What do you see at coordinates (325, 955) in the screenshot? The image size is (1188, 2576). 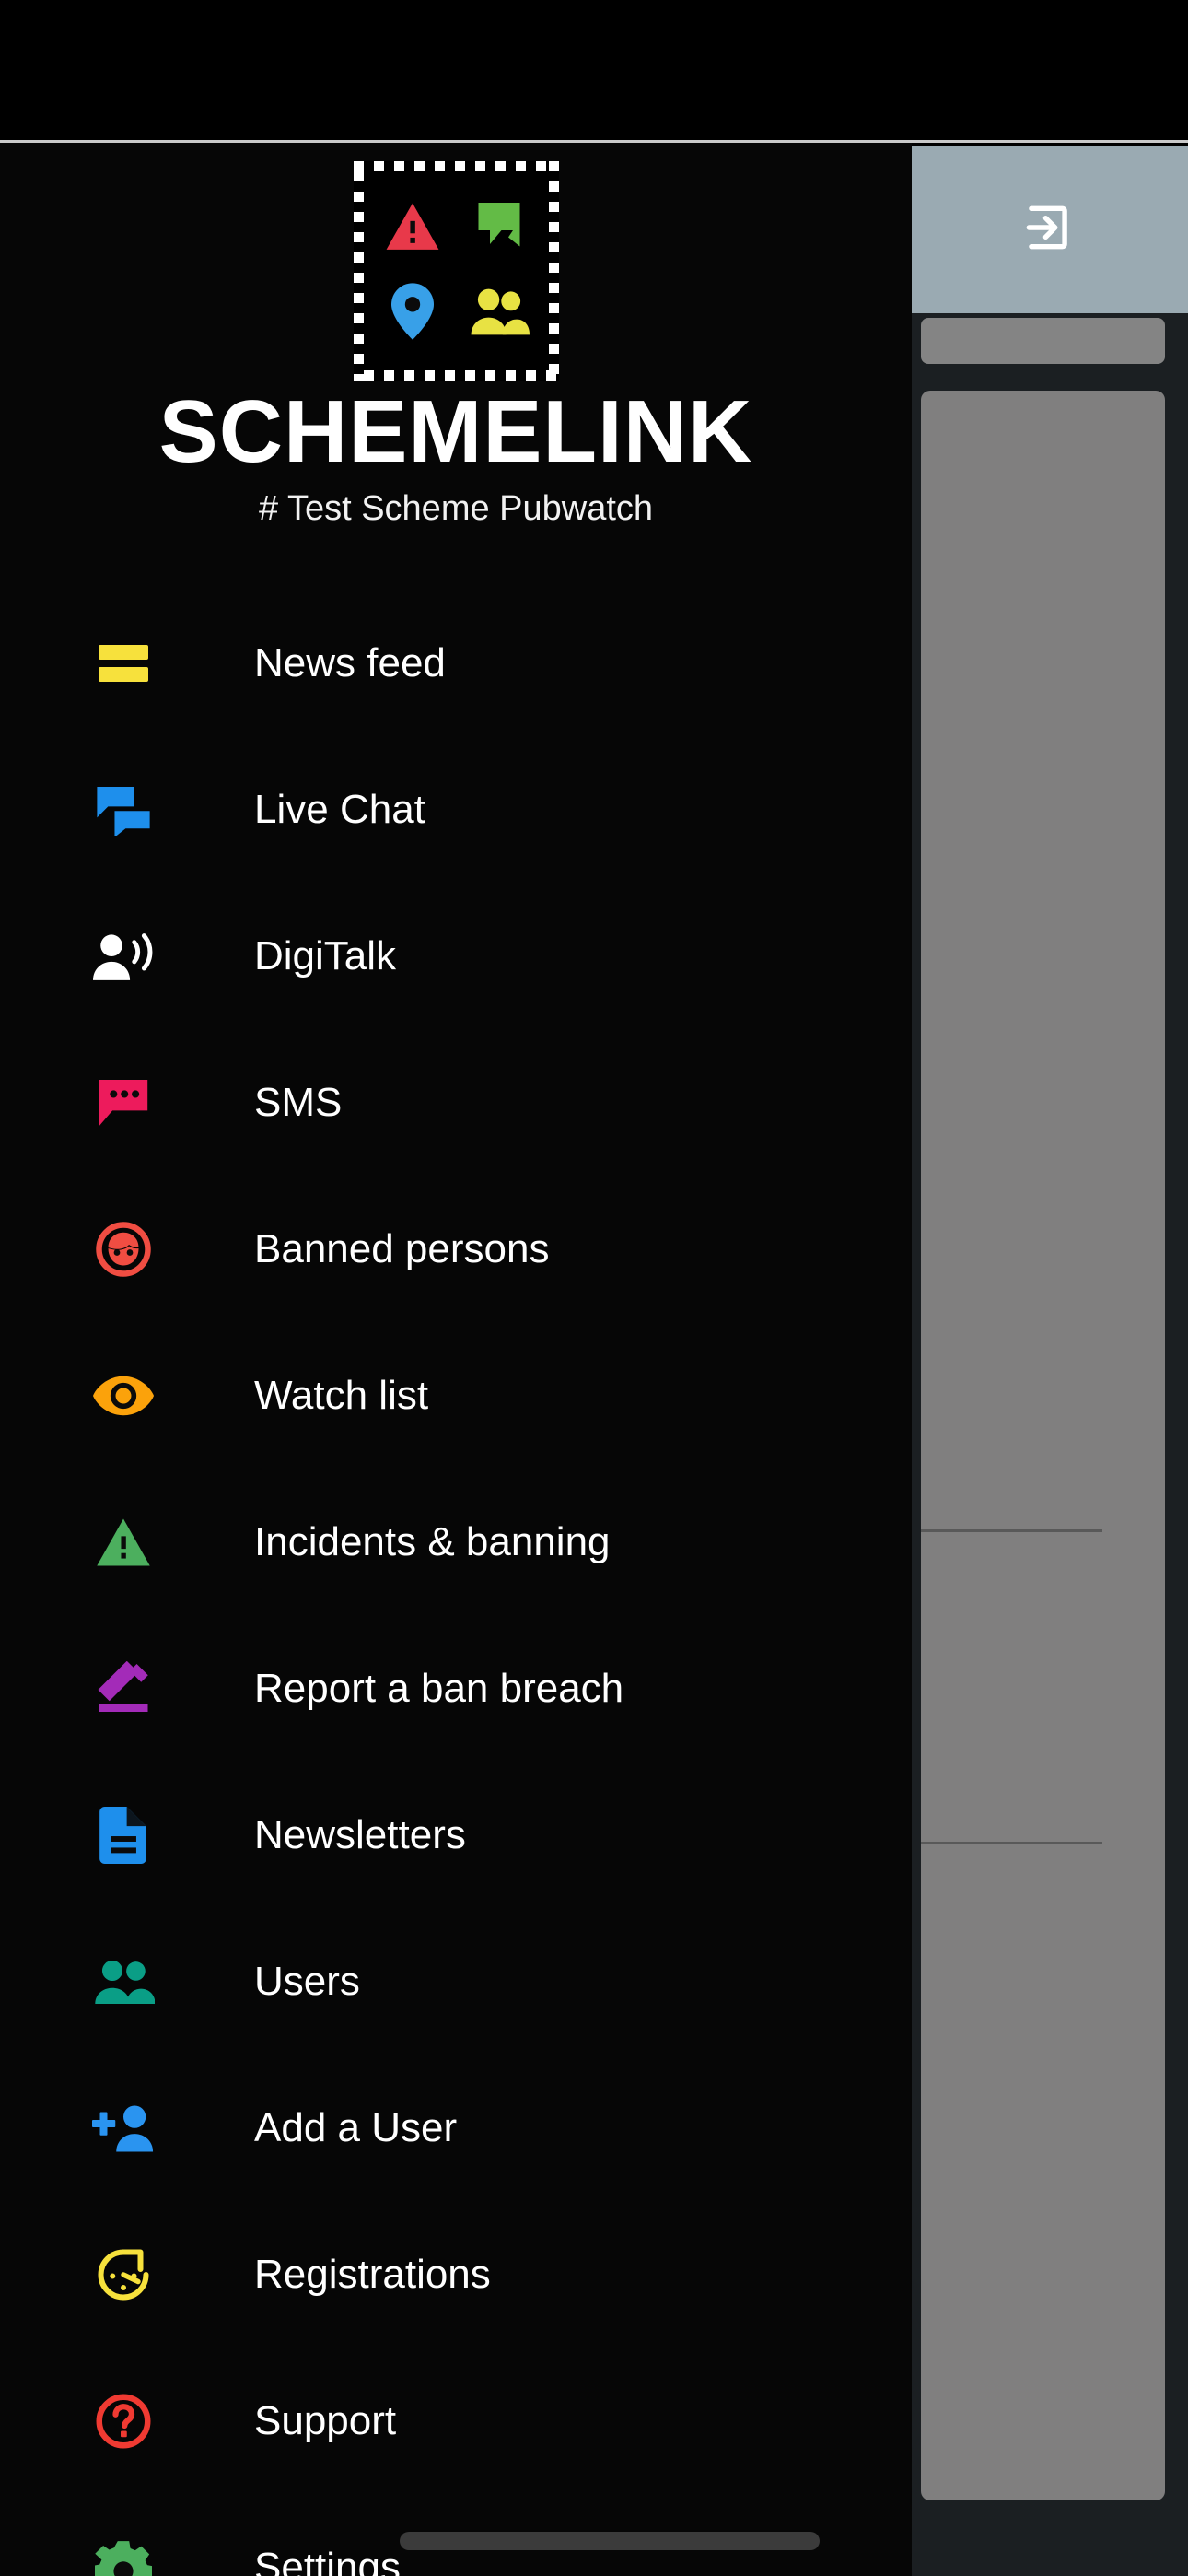 I see `sidebar-item-label: DigiTalk` at bounding box center [325, 955].